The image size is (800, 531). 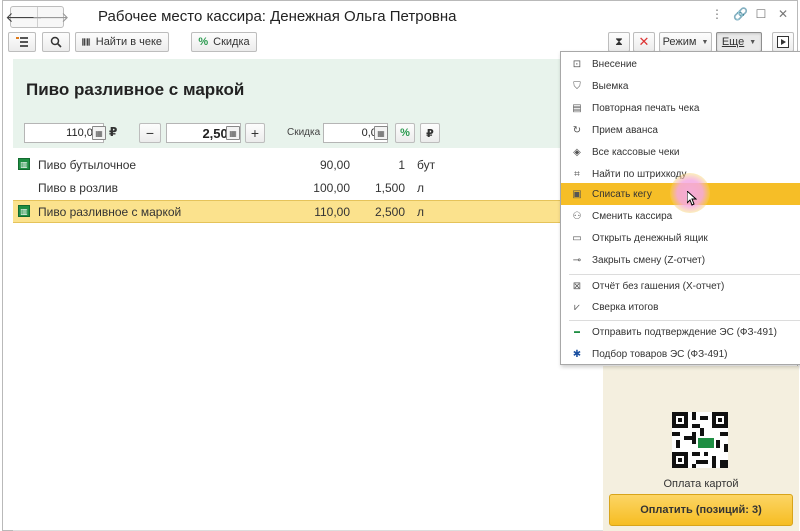 I want to click on list-icon, so click(x=22, y=42).